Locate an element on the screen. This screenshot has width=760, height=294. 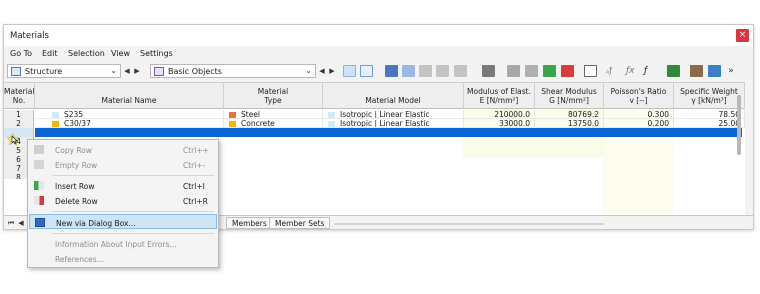
delete-row-icon is located at coordinates (567, 71).